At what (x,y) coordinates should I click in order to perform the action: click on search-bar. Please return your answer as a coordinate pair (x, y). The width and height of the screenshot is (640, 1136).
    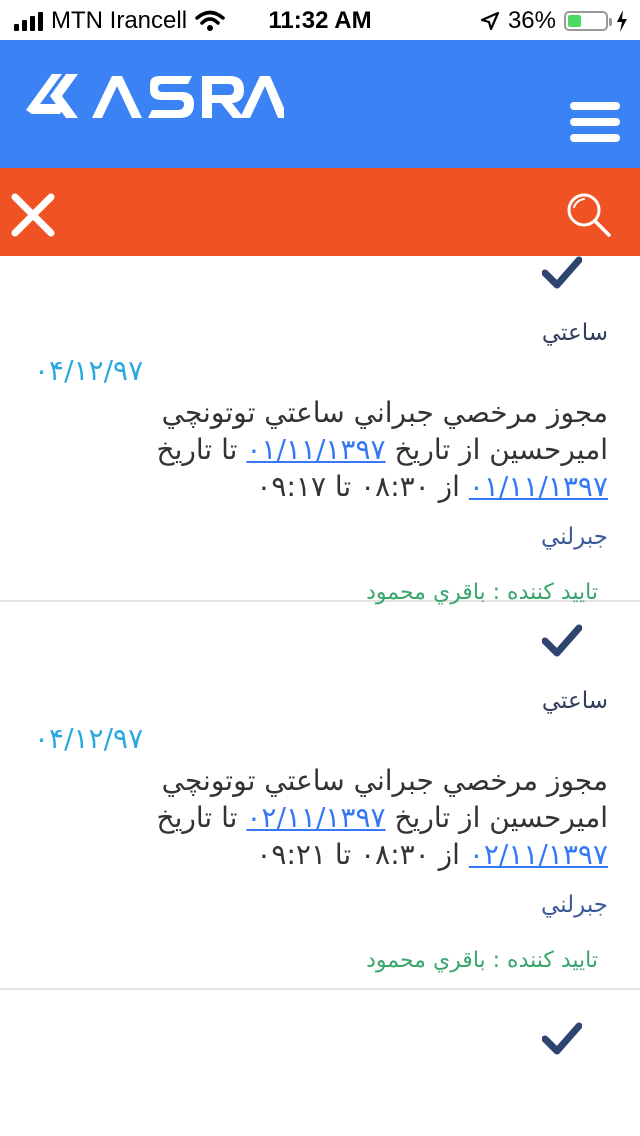
    Looking at the image, I should click on (320, 212).